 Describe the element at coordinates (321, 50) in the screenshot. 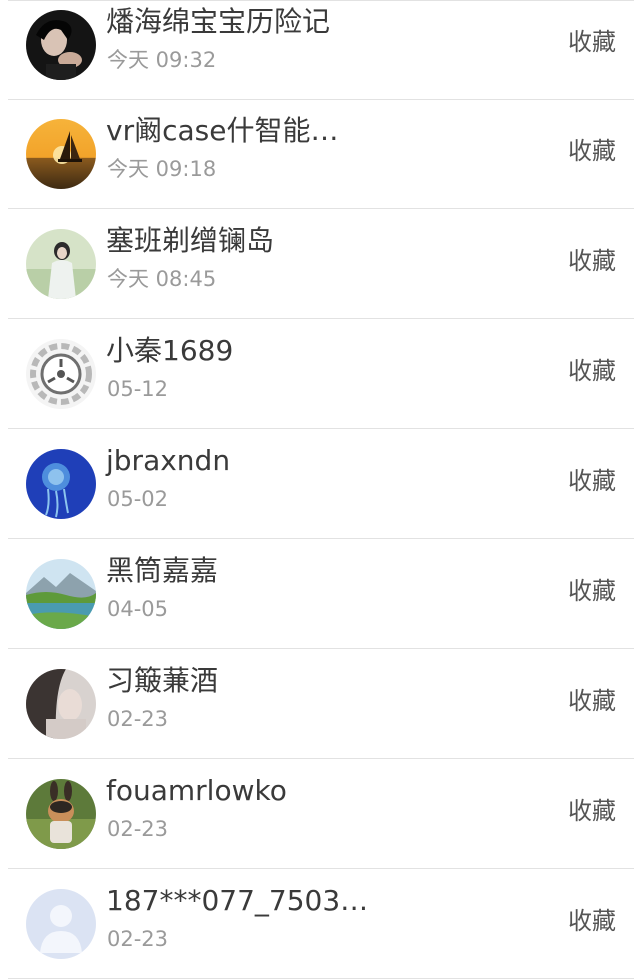

I see `list-item: 燔海绵宝宝历险记 今天 09:32 收藏` at that location.